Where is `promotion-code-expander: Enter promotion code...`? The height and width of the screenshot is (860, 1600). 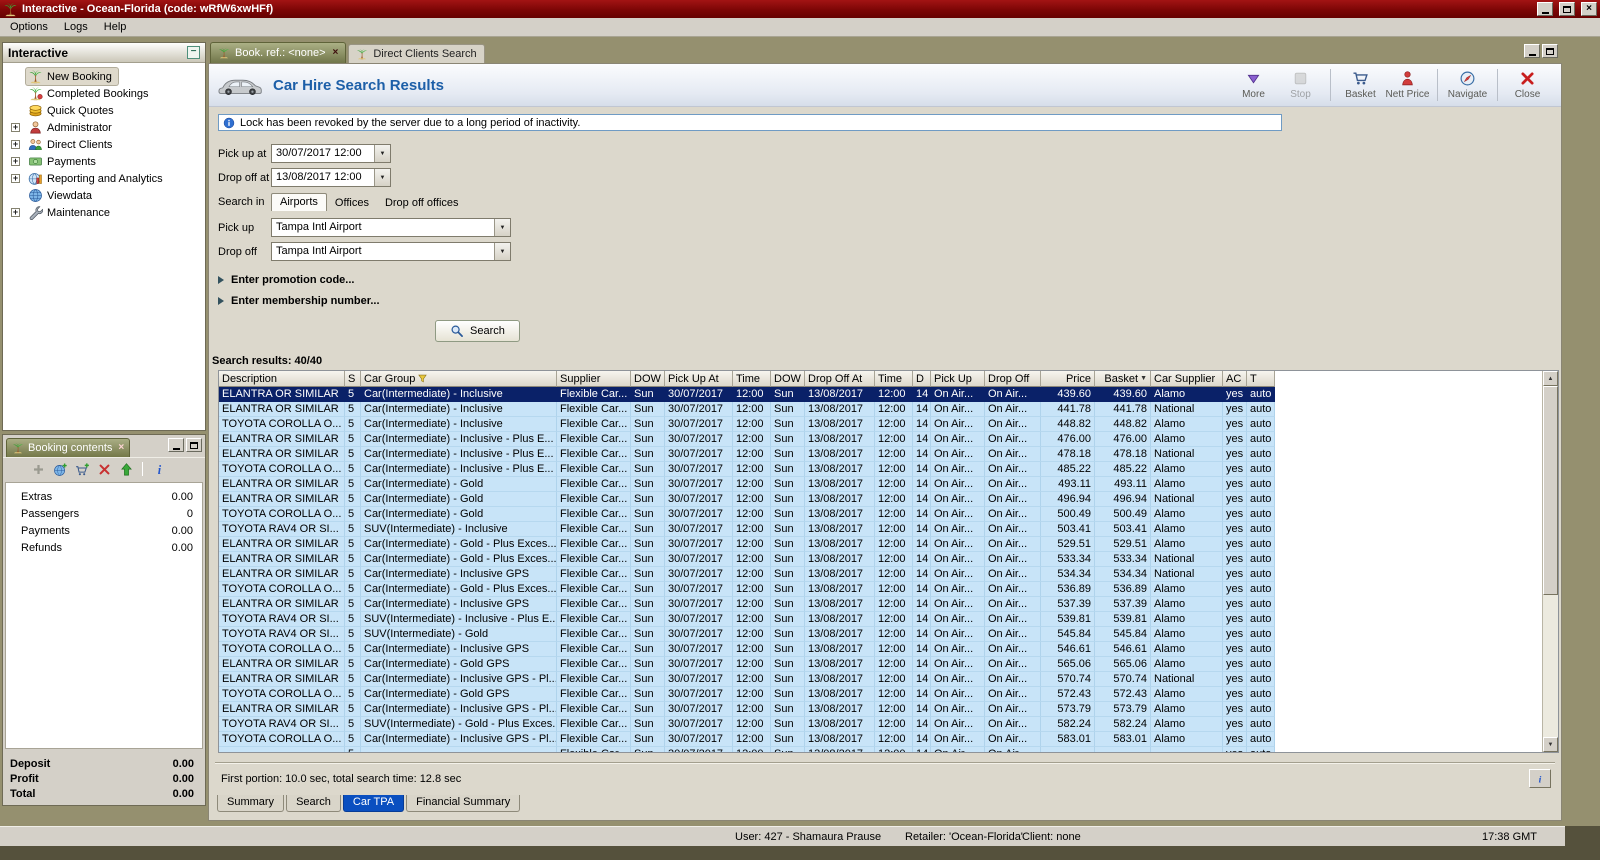
promotion-code-expander: Enter promotion code... is located at coordinates (889, 279).